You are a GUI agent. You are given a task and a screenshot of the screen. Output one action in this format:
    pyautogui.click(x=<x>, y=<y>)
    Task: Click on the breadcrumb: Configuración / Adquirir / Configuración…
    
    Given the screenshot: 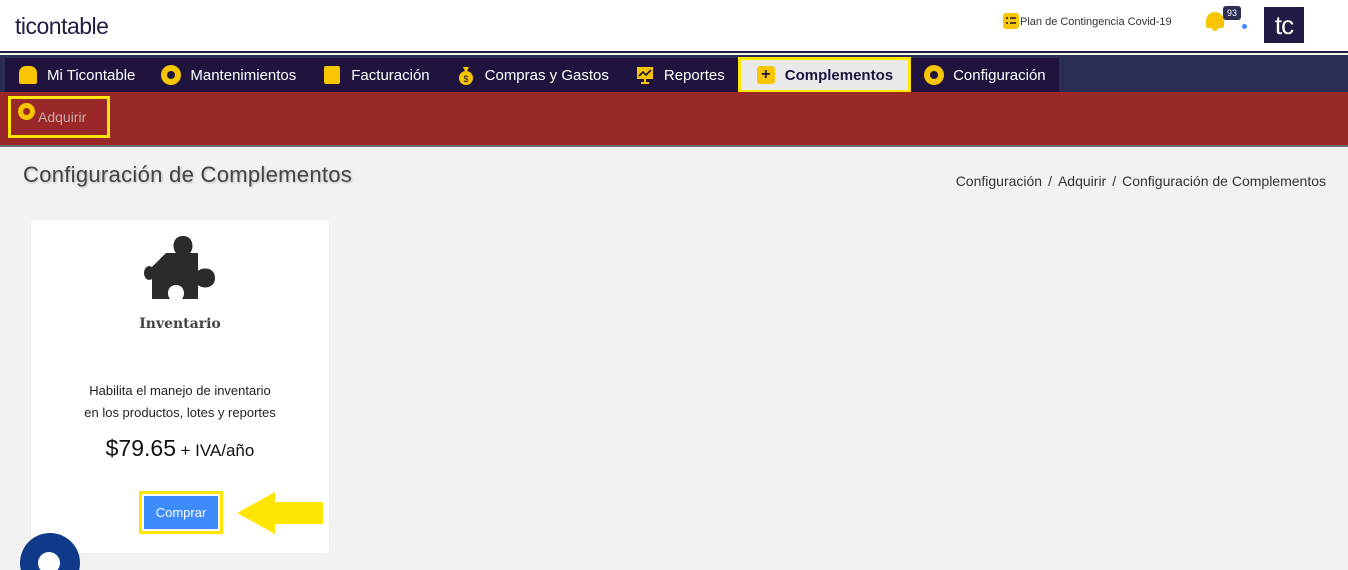 What is the action you would take?
    pyautogui.click(x=1141, y=181)
    